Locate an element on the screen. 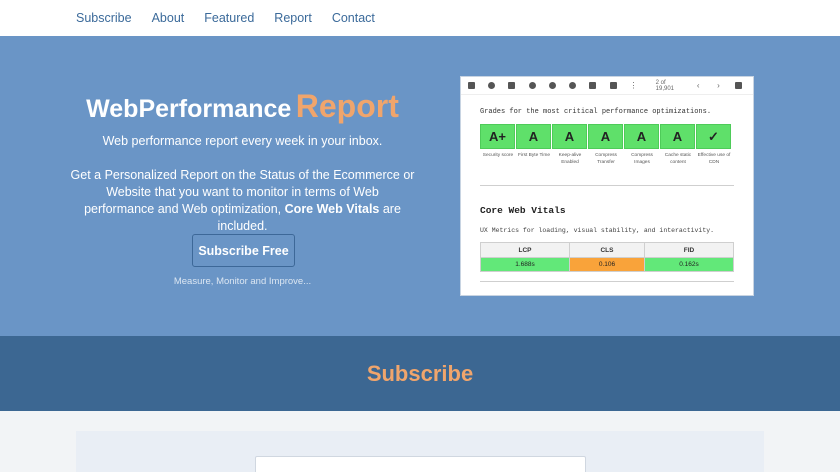 This screenshot has width=840, height=472. add-task-icon is located at coordinates (572, 86).